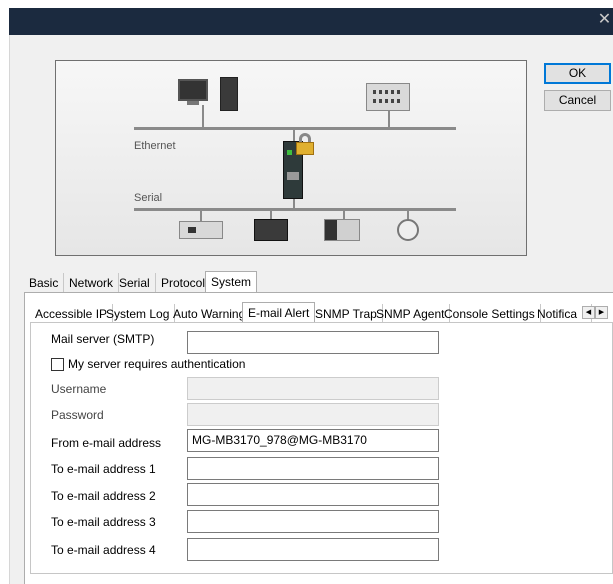 The image size is (613, 584). I want to click on lock-icon, so click(305, 144).